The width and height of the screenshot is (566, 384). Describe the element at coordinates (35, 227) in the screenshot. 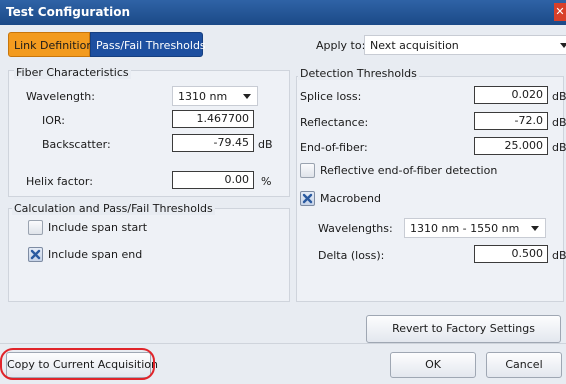

I see `include-span-start-checkbox` at that location.